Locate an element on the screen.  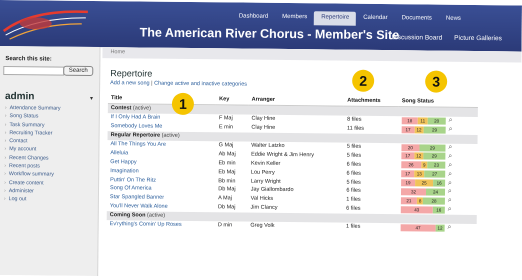
status-segment: 27 is located at coordinates (435, 174).